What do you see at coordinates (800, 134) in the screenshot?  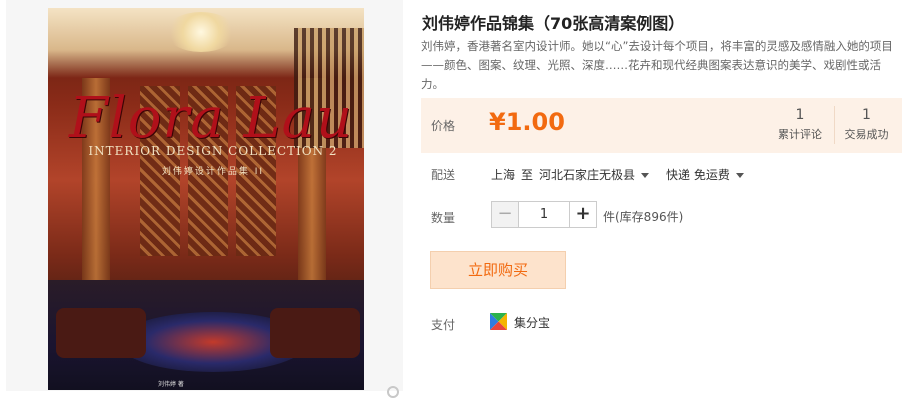 I see `review-label: 累计评论` at bounding box center [800, 134].